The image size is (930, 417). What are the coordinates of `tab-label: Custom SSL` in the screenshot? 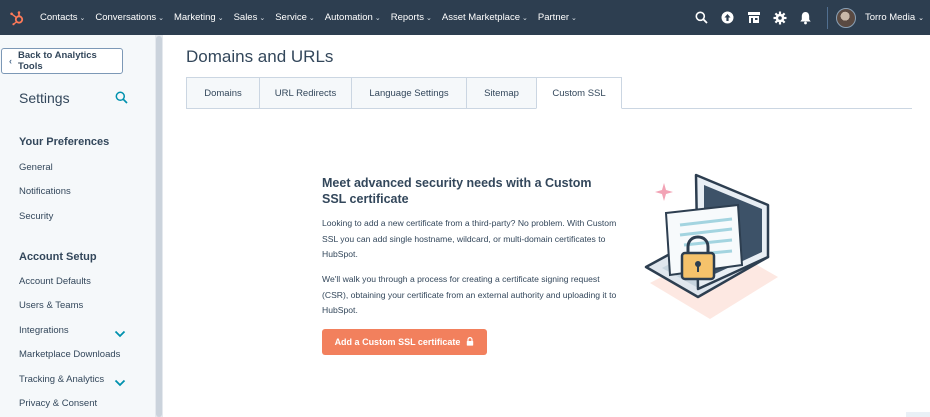 It's located at (579, 93).